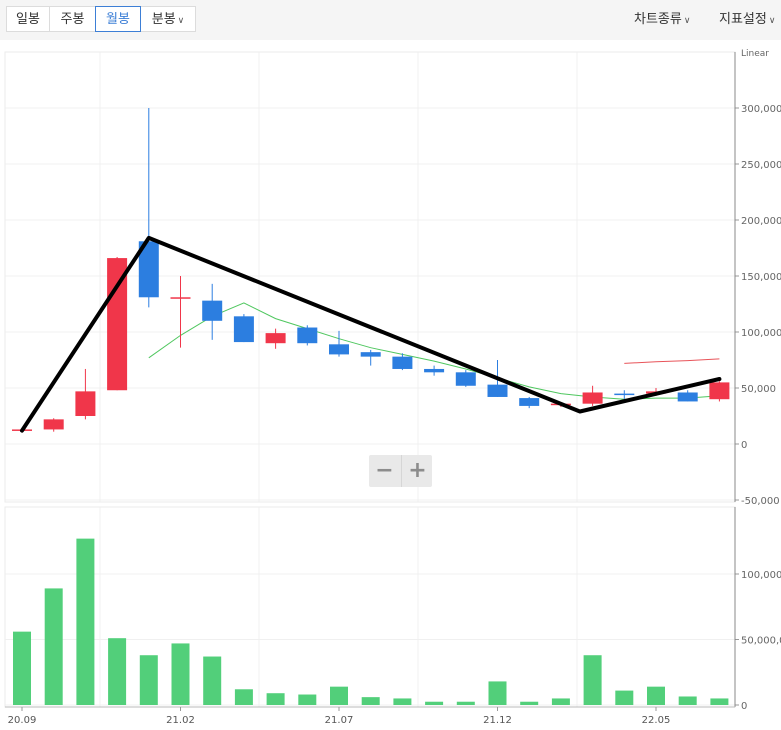  I want to click on y-tick-label: -50,000, so click(760, 501).